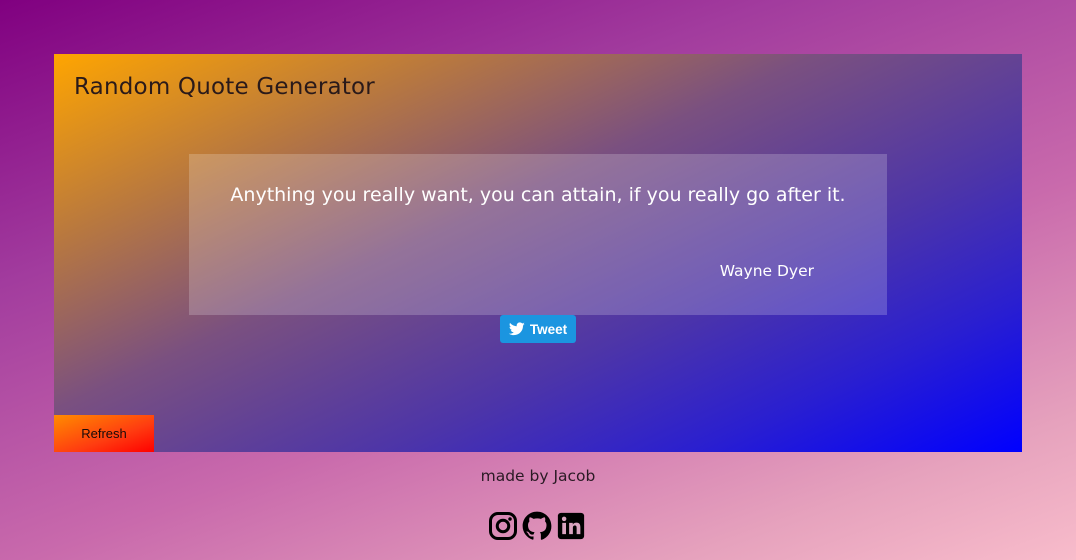  I want to click on social-links, so click(537, 526).